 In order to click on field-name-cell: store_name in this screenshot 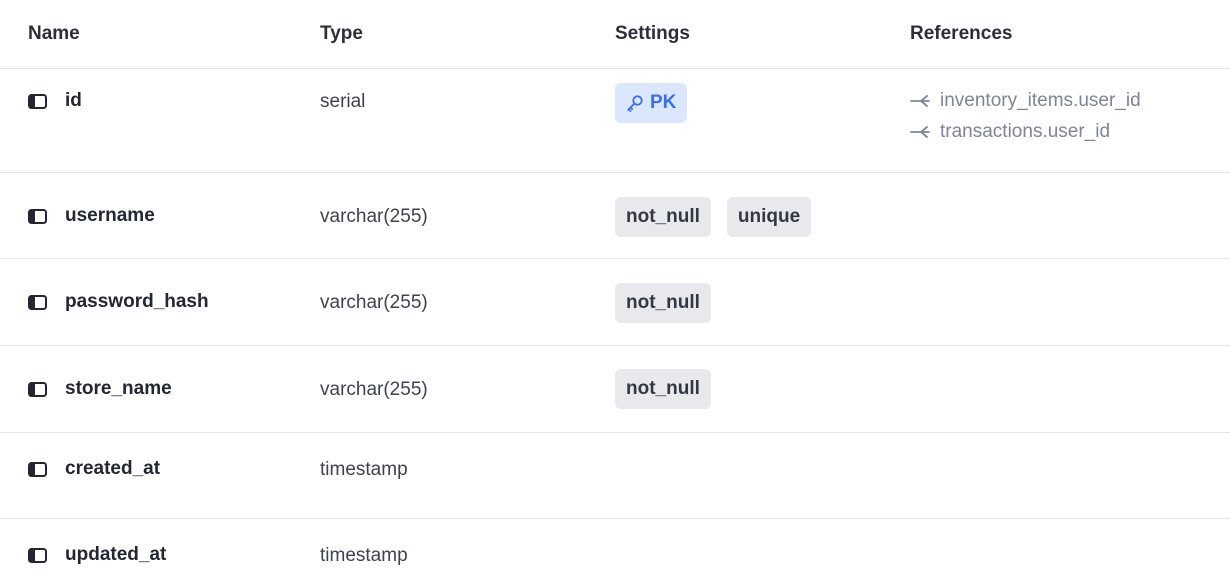, I will do `click(146, 384)`.